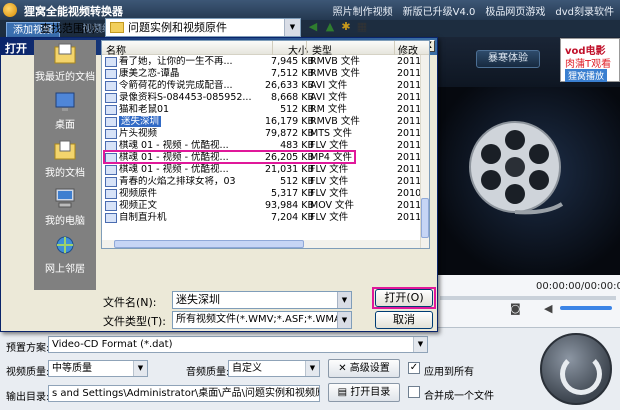 The width and height of the screenshot is (620, 410). What do you see at coordinates (263, 74) in the screenshot?
I see `file-row: 康美之恋-谭晶 7,512 KB RMVB 文件 2011-` at bounding box center [263, 74].